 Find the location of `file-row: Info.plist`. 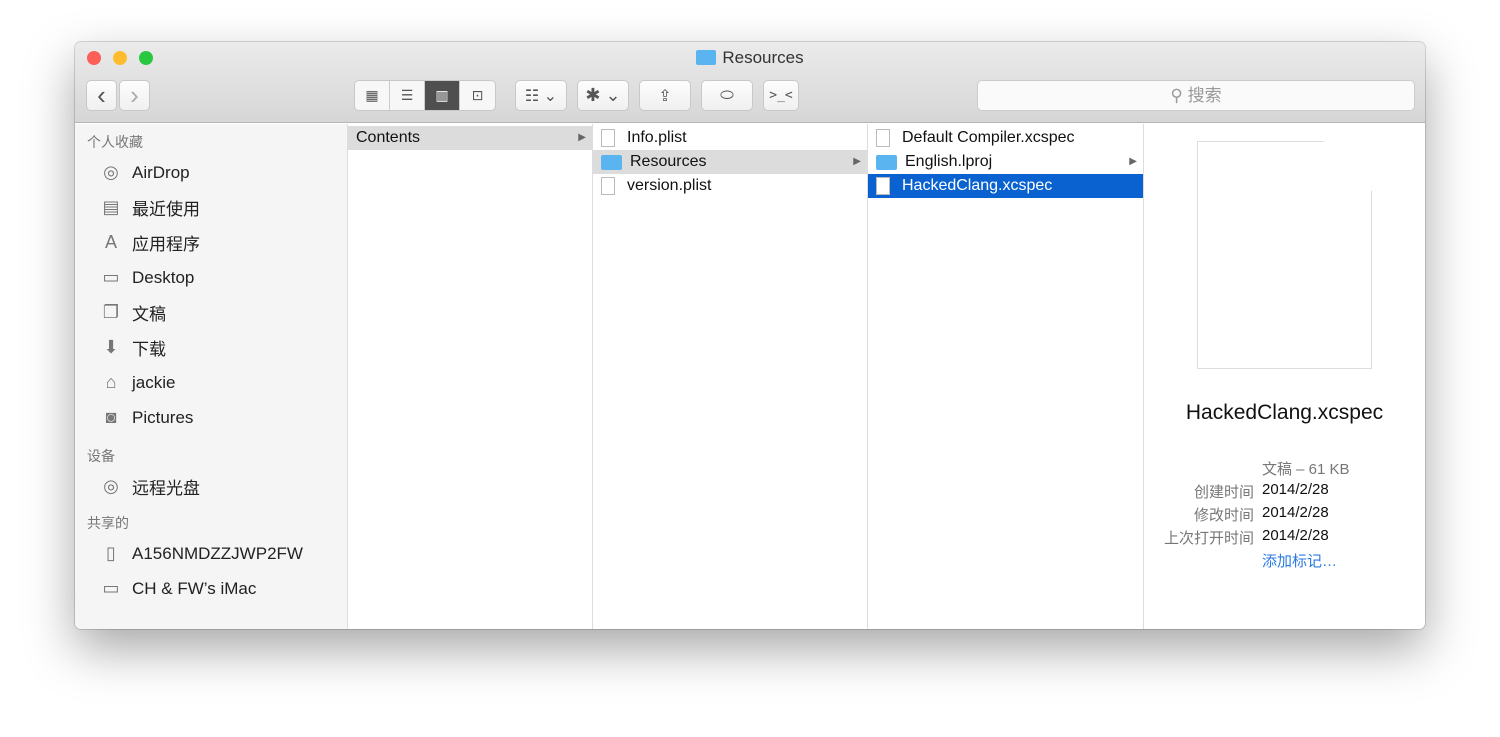

file-row: Info.plist is located at coordinates (730, 138).